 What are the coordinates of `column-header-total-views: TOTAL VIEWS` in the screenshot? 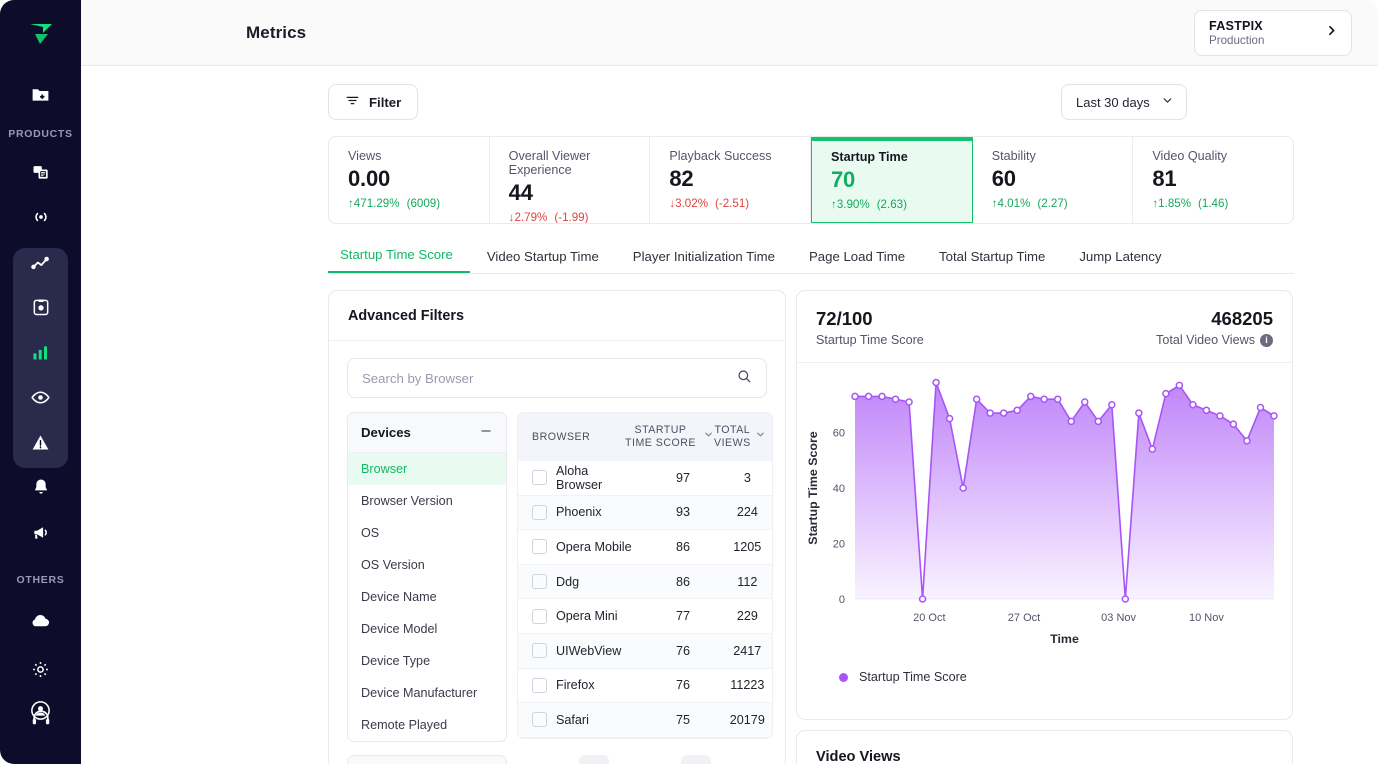 It's located at (743, 437).